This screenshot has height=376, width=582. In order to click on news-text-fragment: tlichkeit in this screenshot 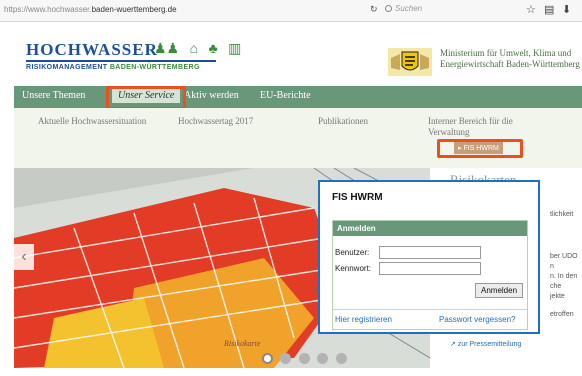, I will do `click(562, 214)`.